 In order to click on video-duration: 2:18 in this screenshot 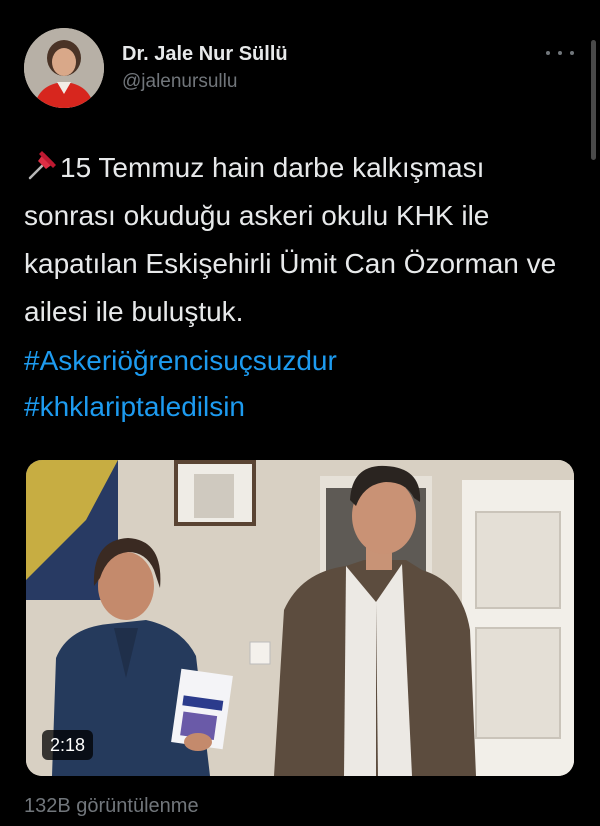, I will do `click(68, 745)`.